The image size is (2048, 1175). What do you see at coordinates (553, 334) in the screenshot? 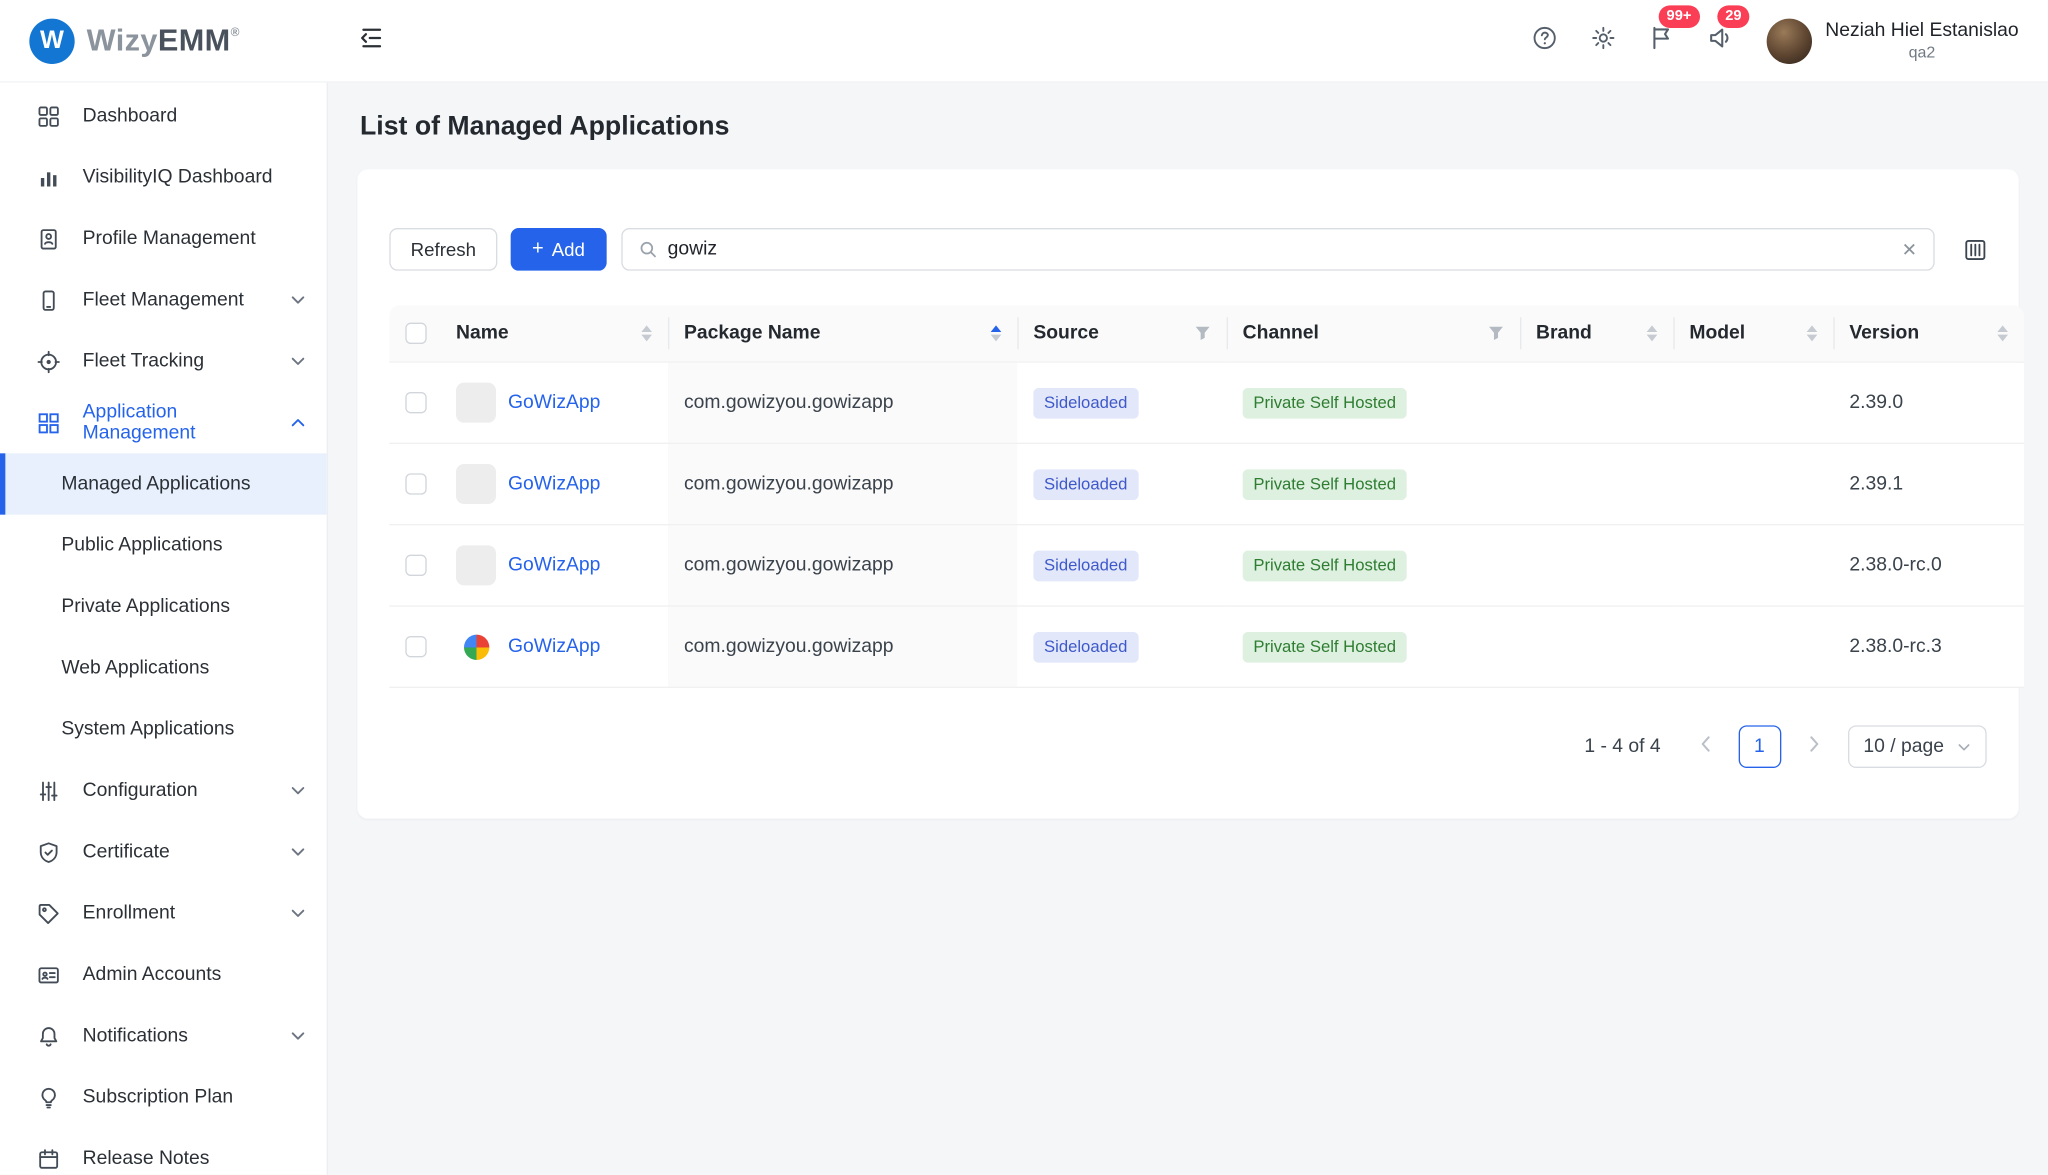
I see `column-header-name: Name` at bounding box center [553, 334].